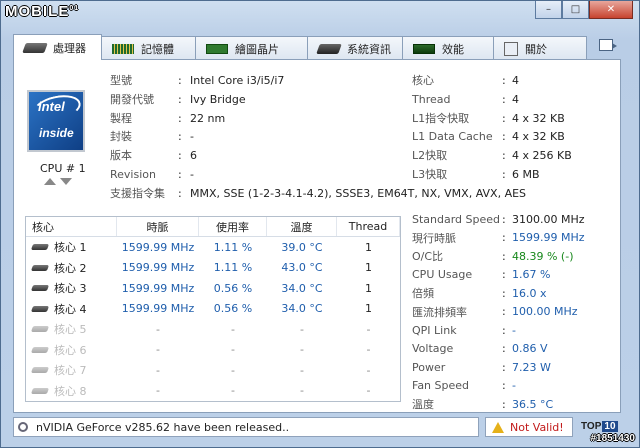 This screenshot has width=640, height=448. Describe the element at coordinates (70, 371) in the screenshot. I see `core-name: 核心 7` at that location.